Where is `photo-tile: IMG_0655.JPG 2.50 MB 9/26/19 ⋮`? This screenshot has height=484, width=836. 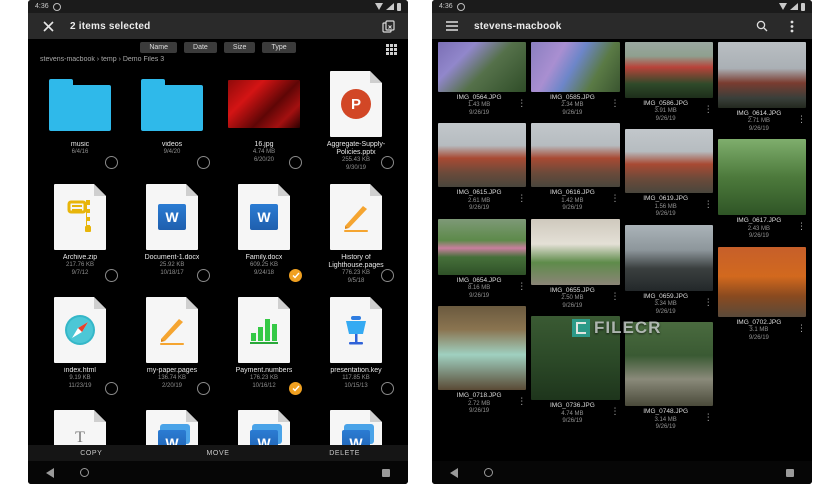 photo-tile: IMG_0655.JPG 2.50 MB 9/26/19 ⋮ is located at coordinates (575, 265).